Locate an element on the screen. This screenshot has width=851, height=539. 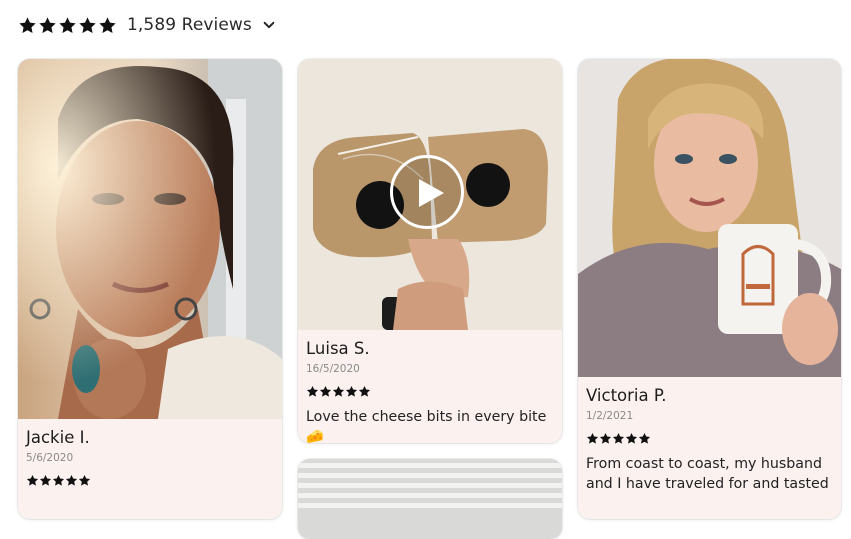
reviews-count-label: 1,589 Reviews is located at coordinates (189, 25).